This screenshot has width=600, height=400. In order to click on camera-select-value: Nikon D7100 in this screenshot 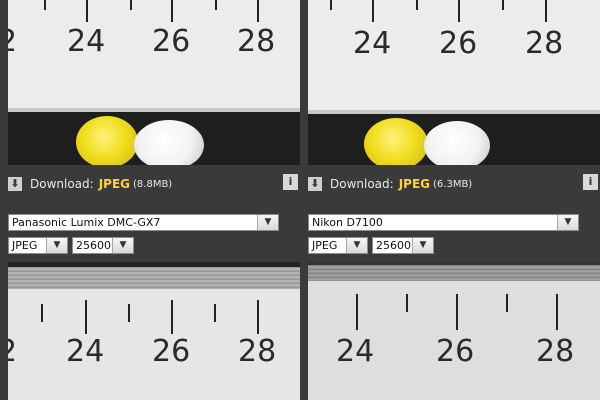, I will do `click(347, 222)`.